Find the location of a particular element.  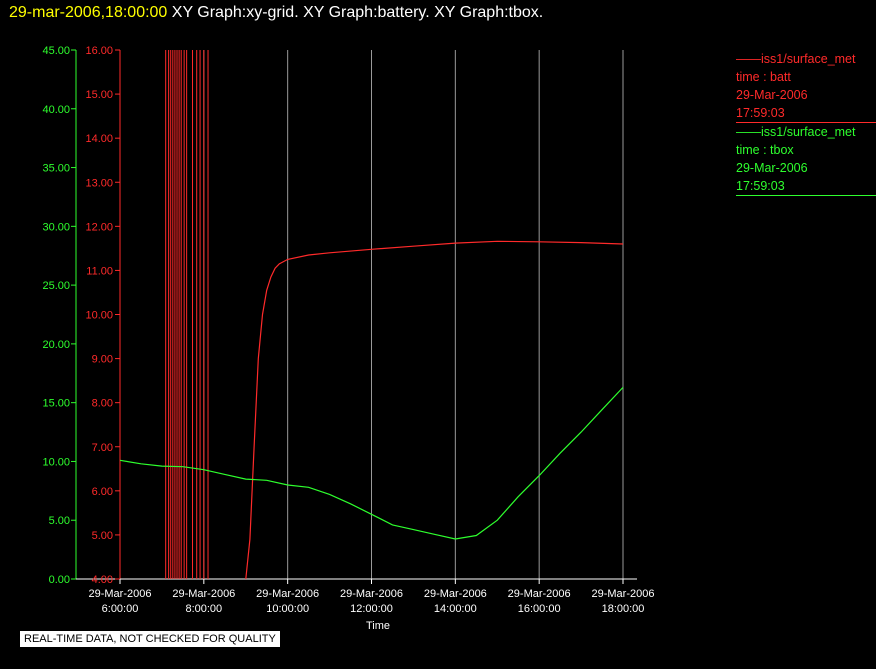

legend-entry-vars: time : batt is located at coordinates (763, 77).